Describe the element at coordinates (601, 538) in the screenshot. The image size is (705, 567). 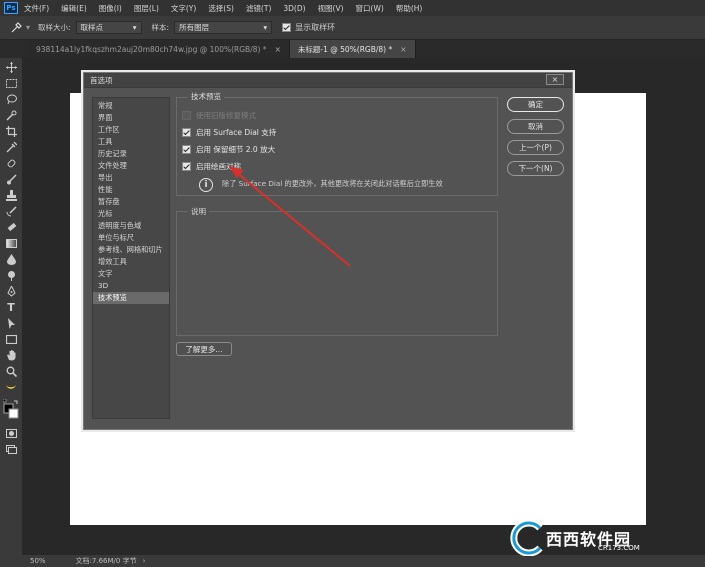
I see `watermark-logo: 西西软件园 CR173.COM` at that location.